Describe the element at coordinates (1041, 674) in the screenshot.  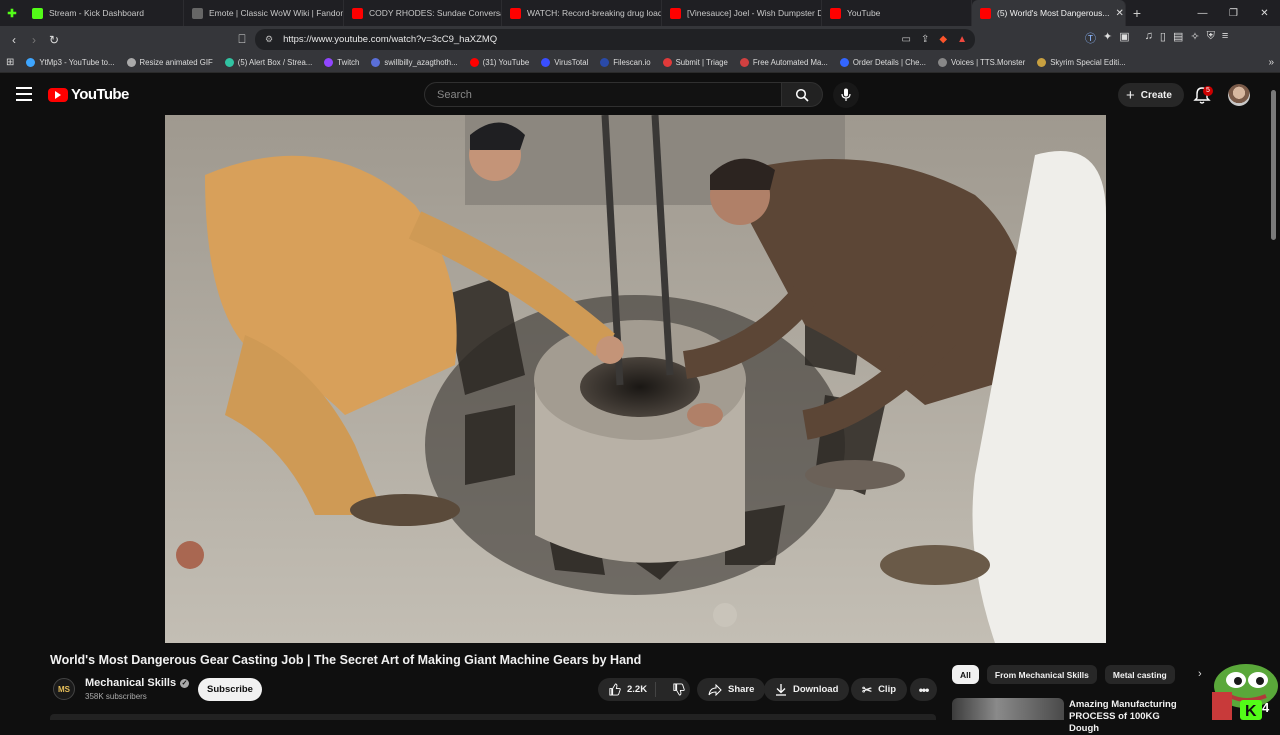
I see `filter-chip: From Mechanical Skills` at that location.